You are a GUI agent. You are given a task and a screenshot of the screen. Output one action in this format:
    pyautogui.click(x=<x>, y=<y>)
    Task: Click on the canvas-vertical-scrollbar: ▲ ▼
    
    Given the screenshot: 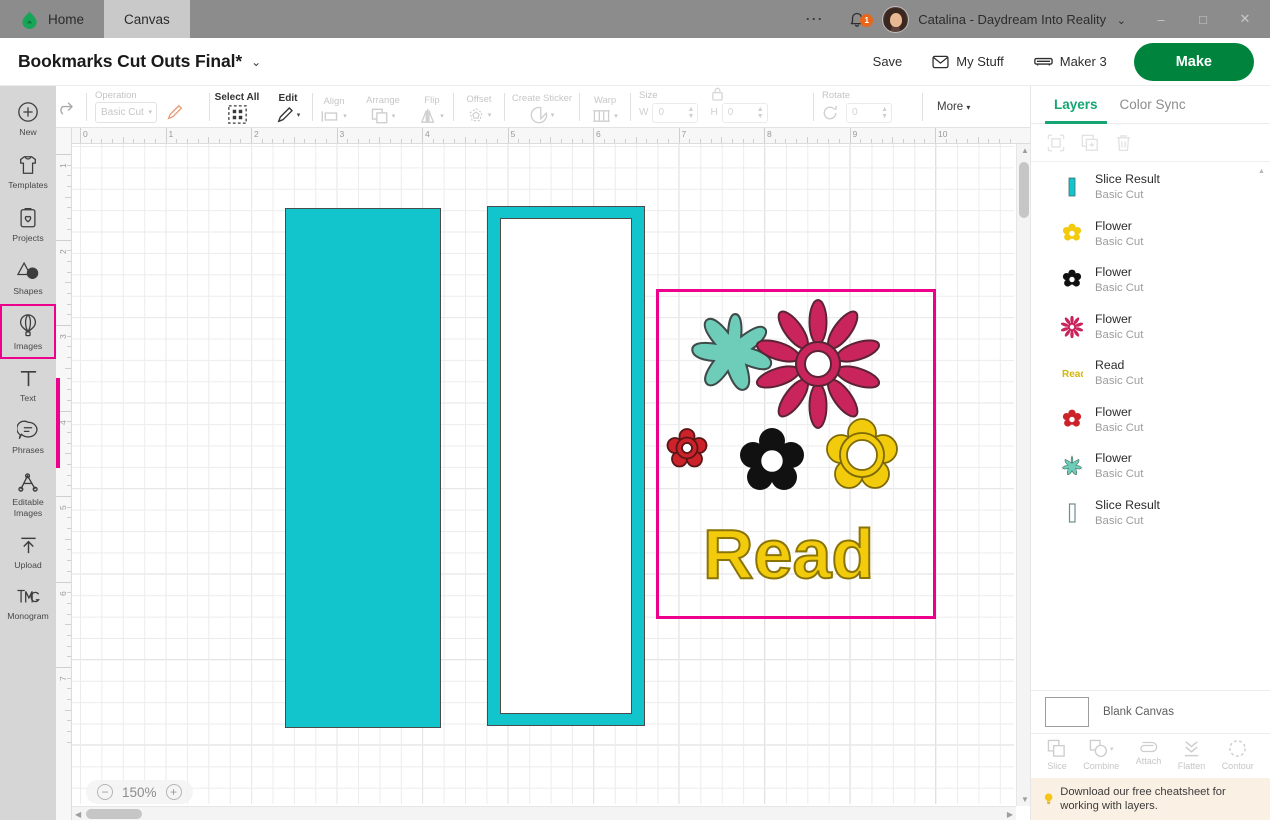 What is the action you would take?
    pyautogui.click(x=1023, y=475)
    